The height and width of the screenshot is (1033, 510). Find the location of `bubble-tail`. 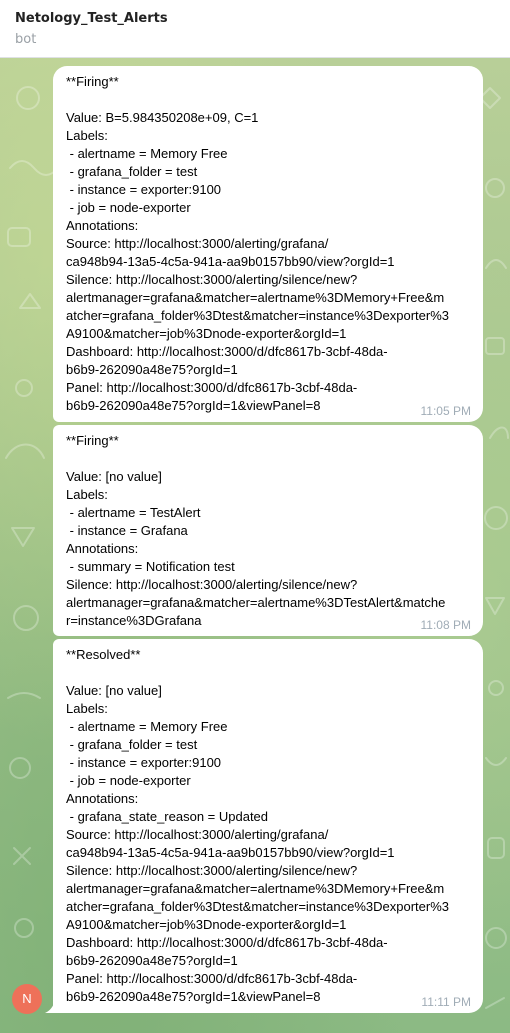

bubble-tail is located at coordinates (50, 1007).